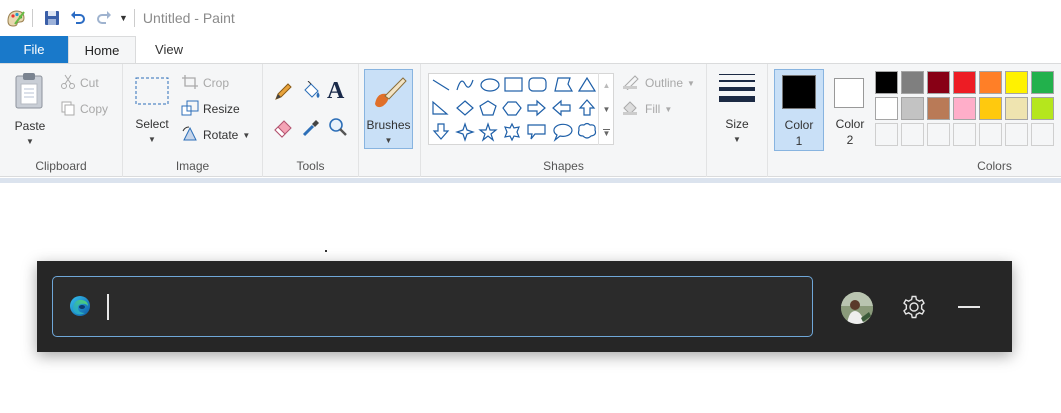 Image resolution: width=1061 pixels, height=413 pixels. What do you see at coordinates (850, 110) in the screenshot?
I see `color2-button: Color 2` at bounding box center [850, 110].